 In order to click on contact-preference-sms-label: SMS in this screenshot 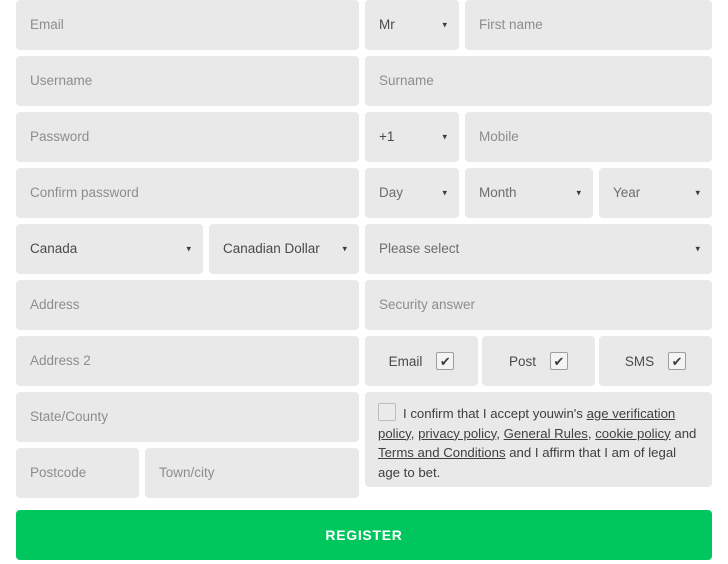, I will do `click(639, 361)`.